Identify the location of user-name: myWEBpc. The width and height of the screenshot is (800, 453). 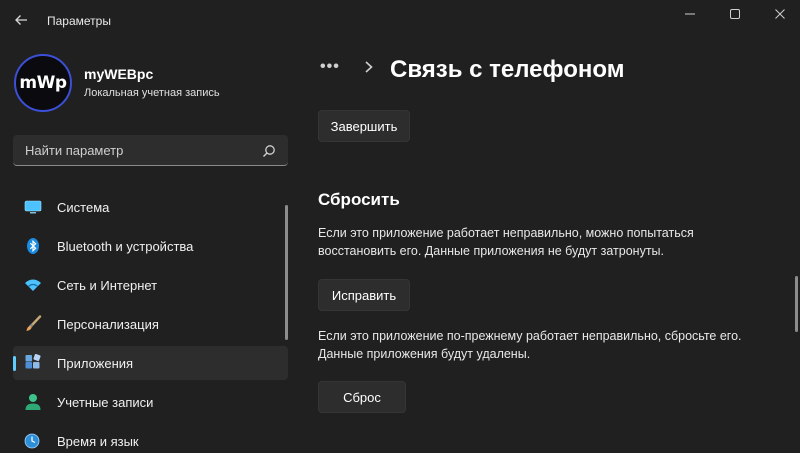
(119, 74).